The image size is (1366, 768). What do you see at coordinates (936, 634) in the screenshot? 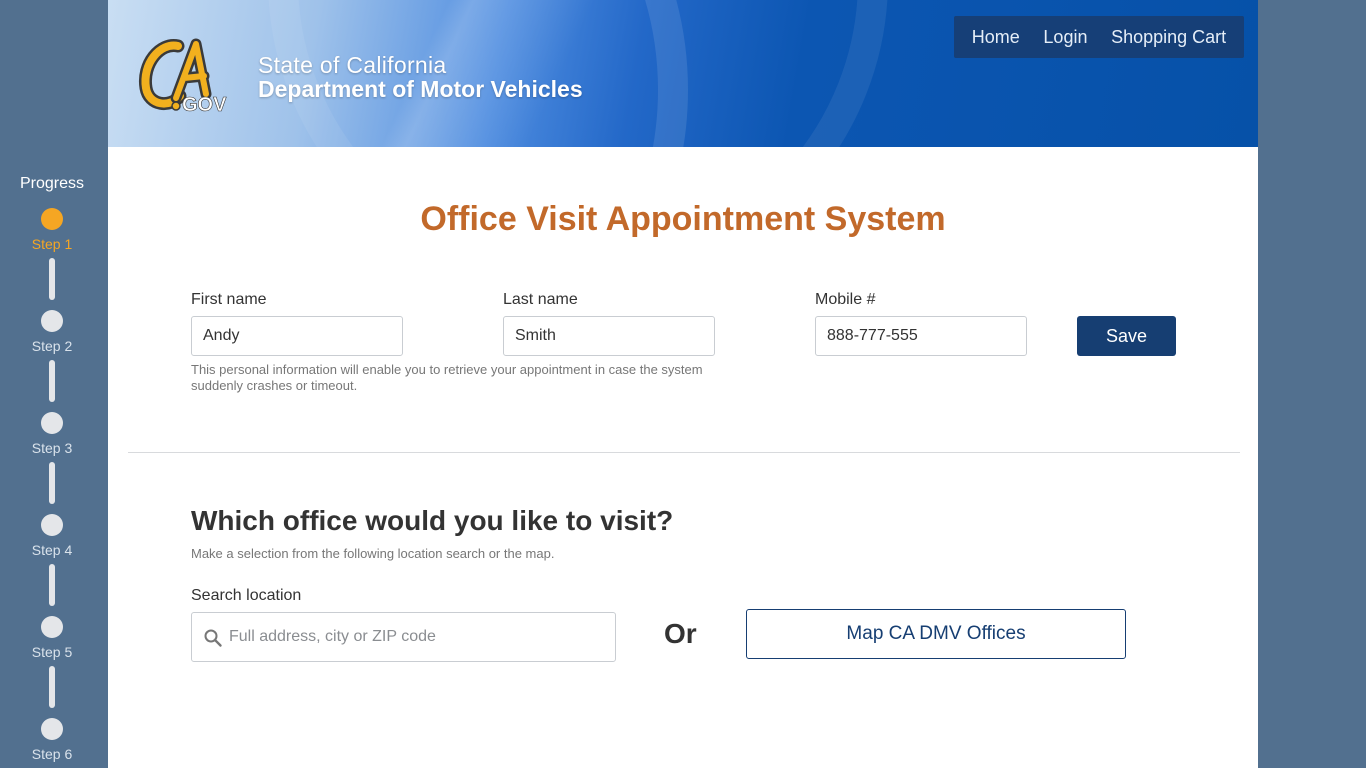
I see `map-dmv-offices-button: Map CA DMV Offices` at bounding box center [936, 634].